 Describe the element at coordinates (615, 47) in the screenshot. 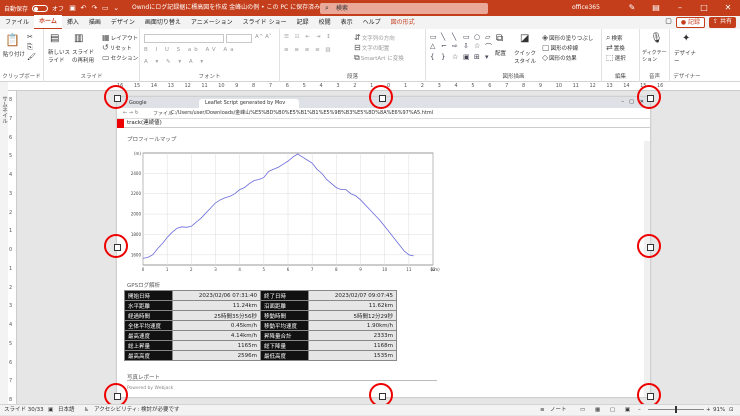

I see `replace-button: ⇄置換` at that location.